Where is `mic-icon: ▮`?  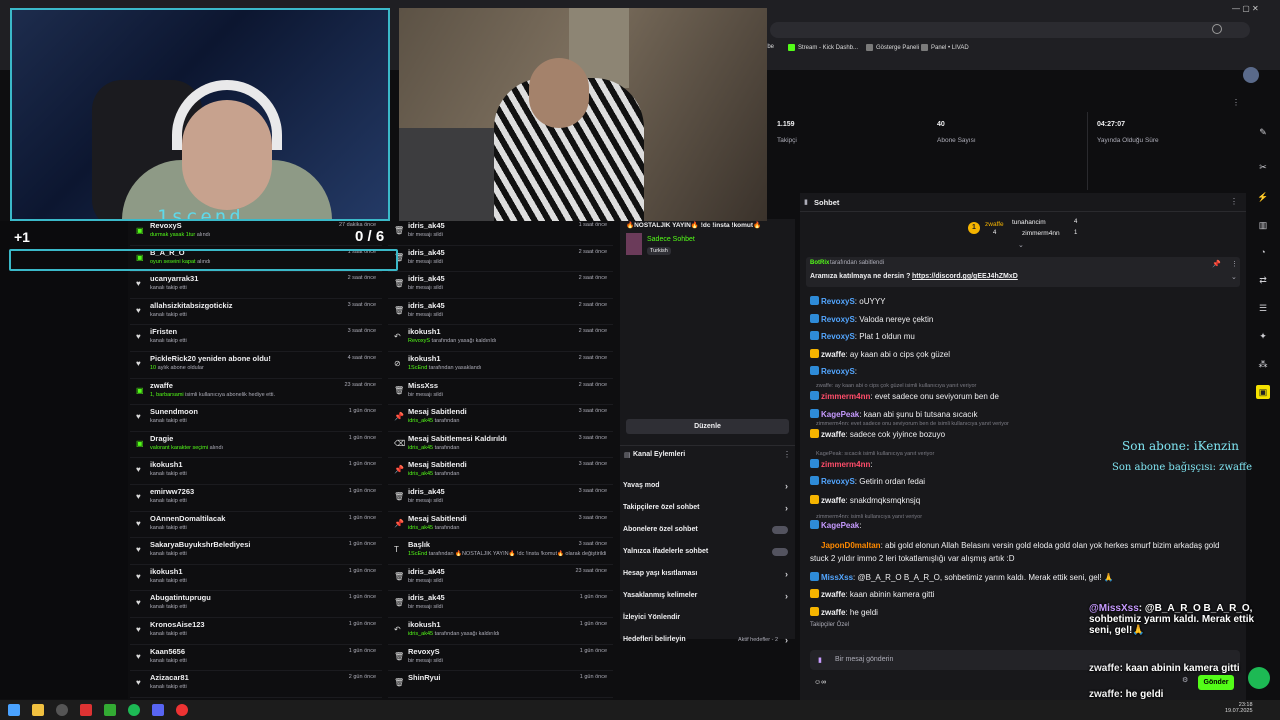 mic-icon: ▮ is located at coordinates (820, 660).